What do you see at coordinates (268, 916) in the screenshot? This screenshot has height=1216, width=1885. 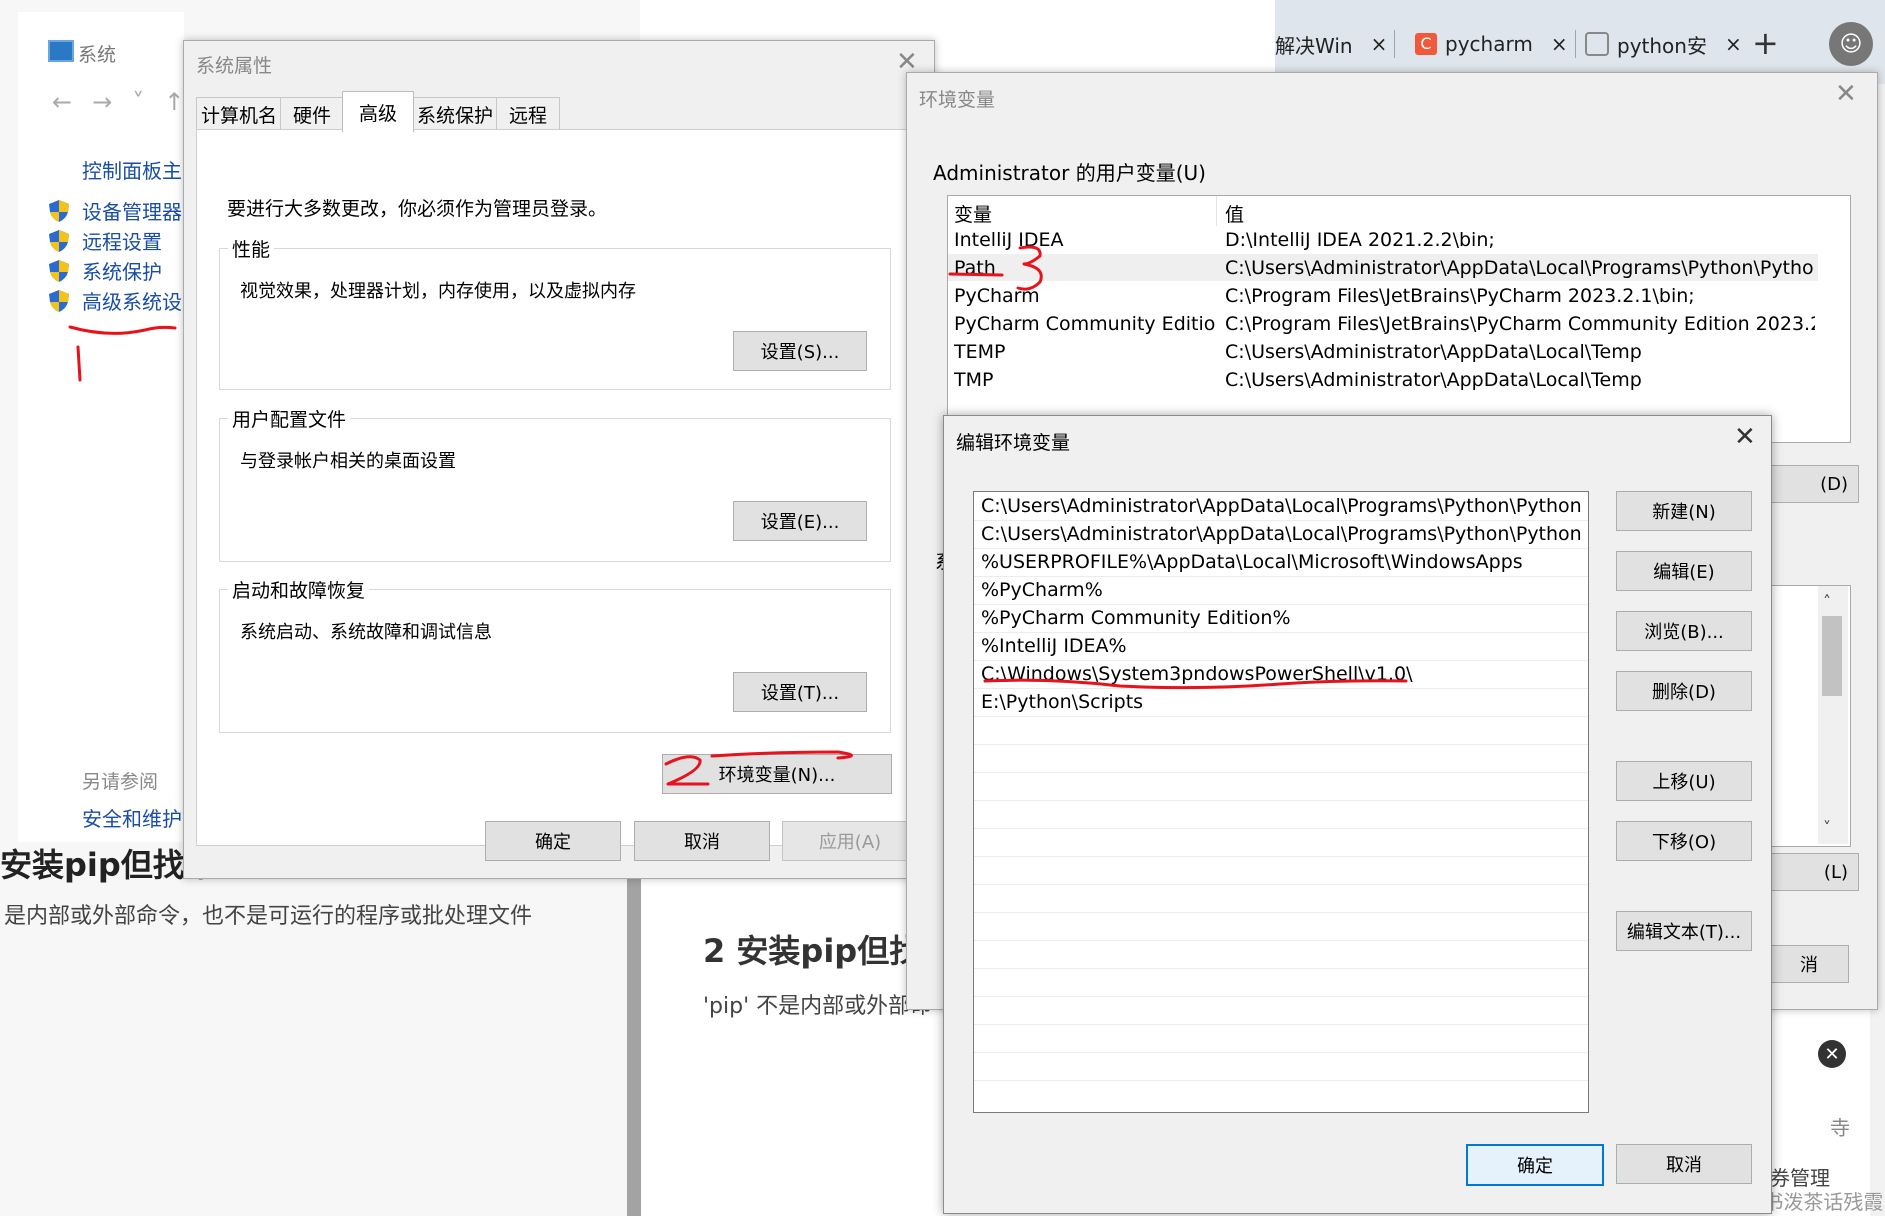 I see `article-text-left: 是内部或外部命令，也不是可运行的程序或批处理文件` at bounding box center [268, 916].